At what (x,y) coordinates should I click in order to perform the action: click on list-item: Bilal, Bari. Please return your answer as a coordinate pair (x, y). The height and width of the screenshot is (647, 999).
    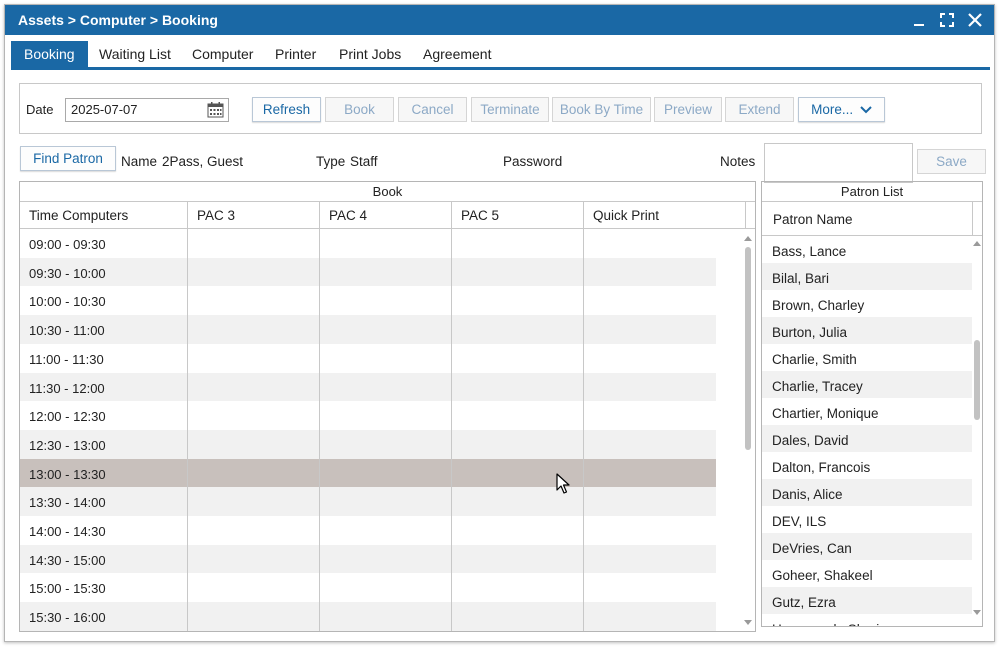
    Looking at the image, I should click on (867, 276).